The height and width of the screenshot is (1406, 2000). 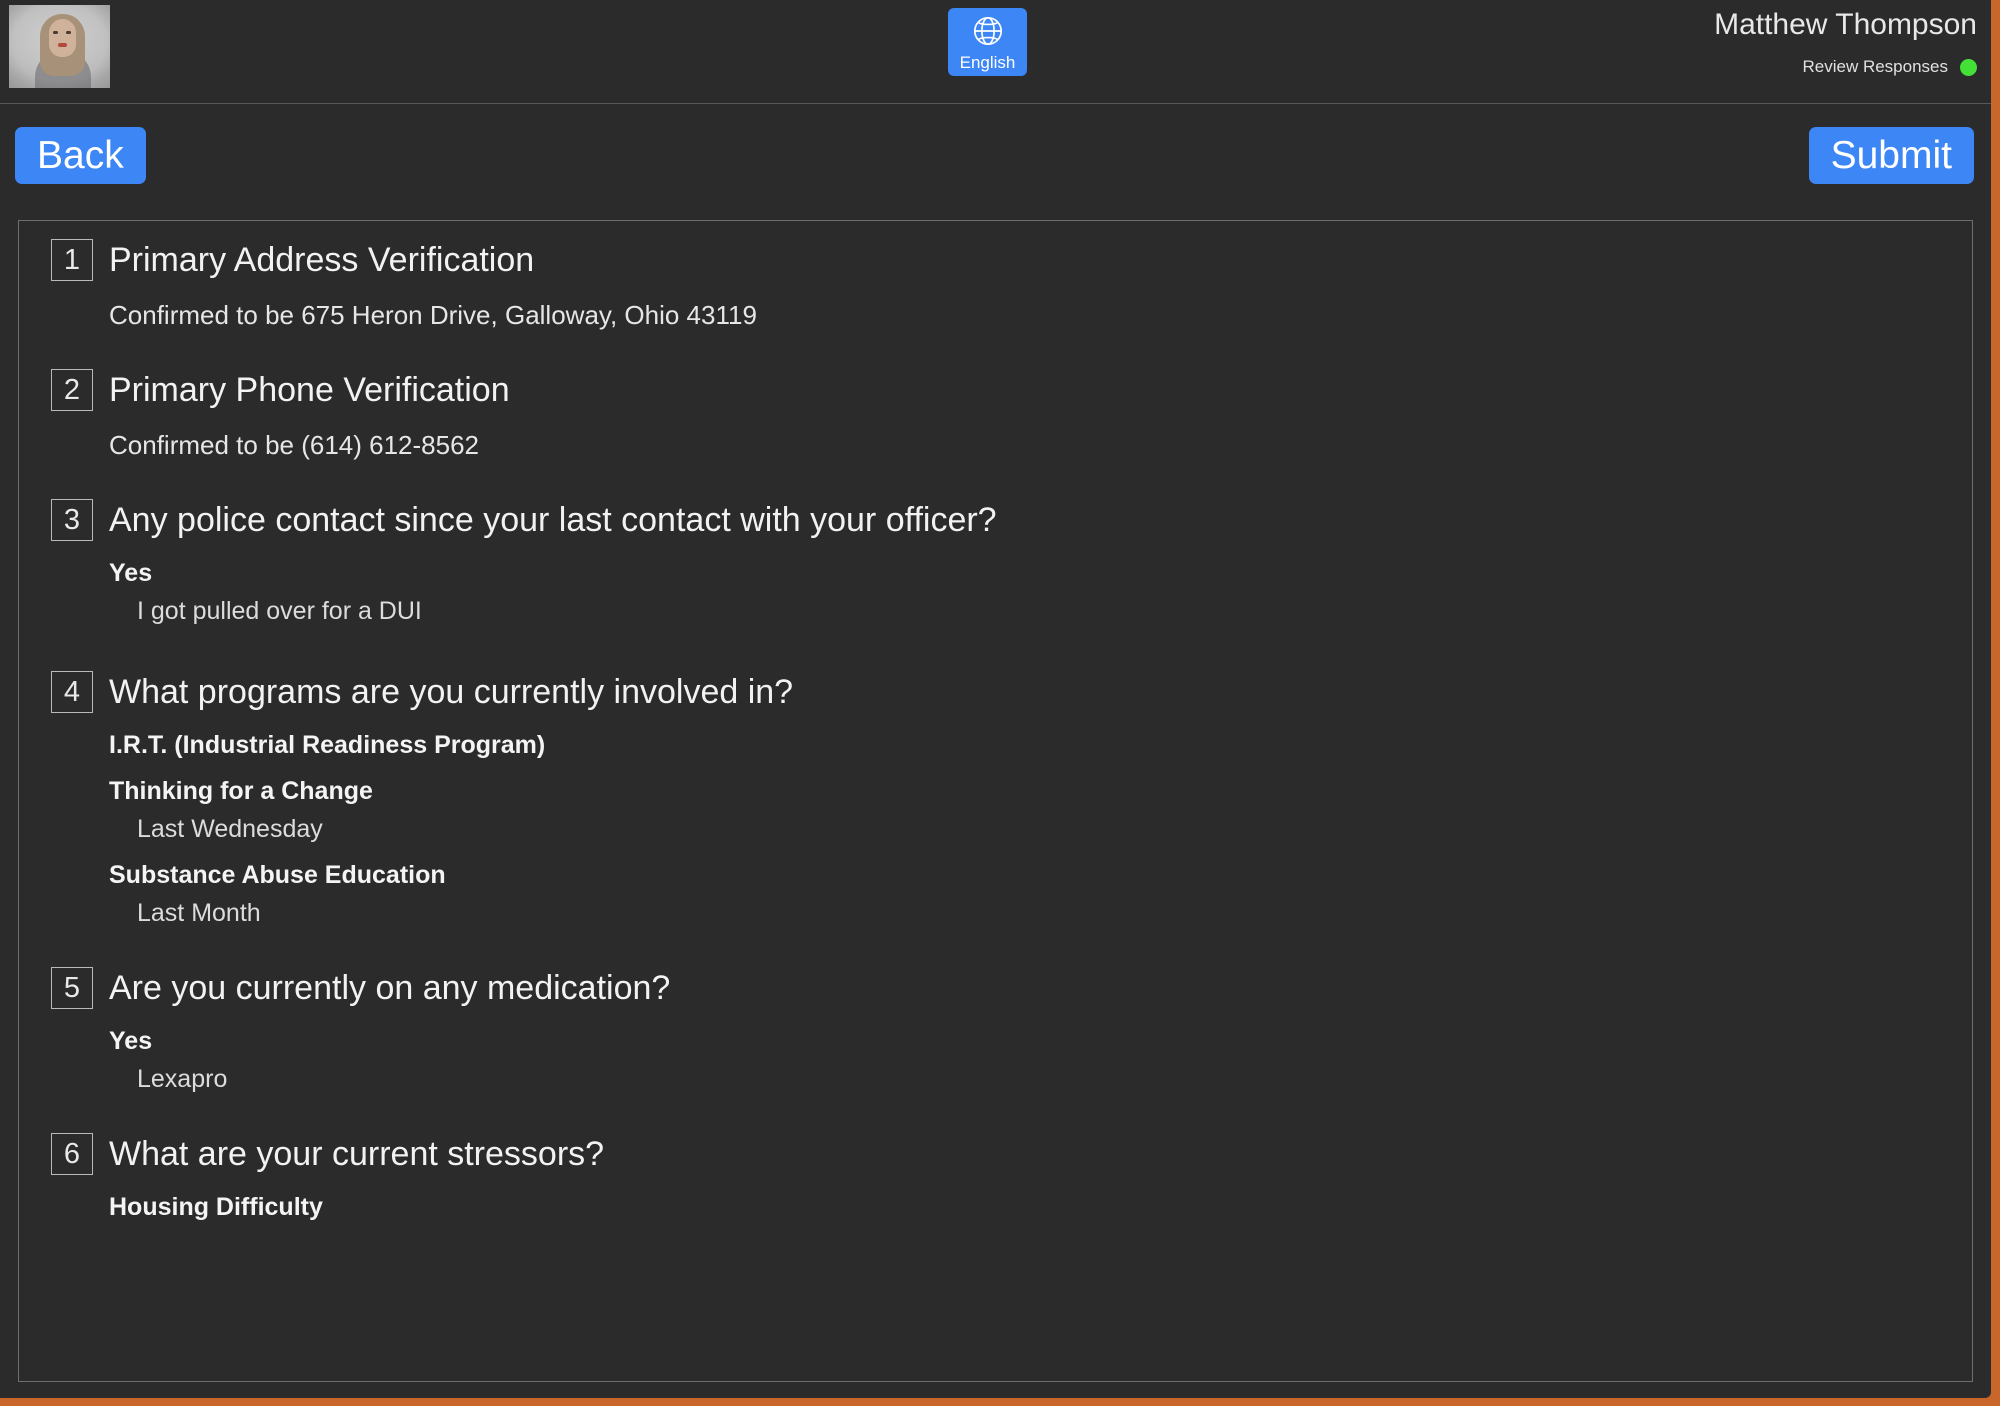 What do you see at coordinates (72, 1154) in the screenshot?
I see `question-number-badge: 6` at bounding box center [72, 1154].